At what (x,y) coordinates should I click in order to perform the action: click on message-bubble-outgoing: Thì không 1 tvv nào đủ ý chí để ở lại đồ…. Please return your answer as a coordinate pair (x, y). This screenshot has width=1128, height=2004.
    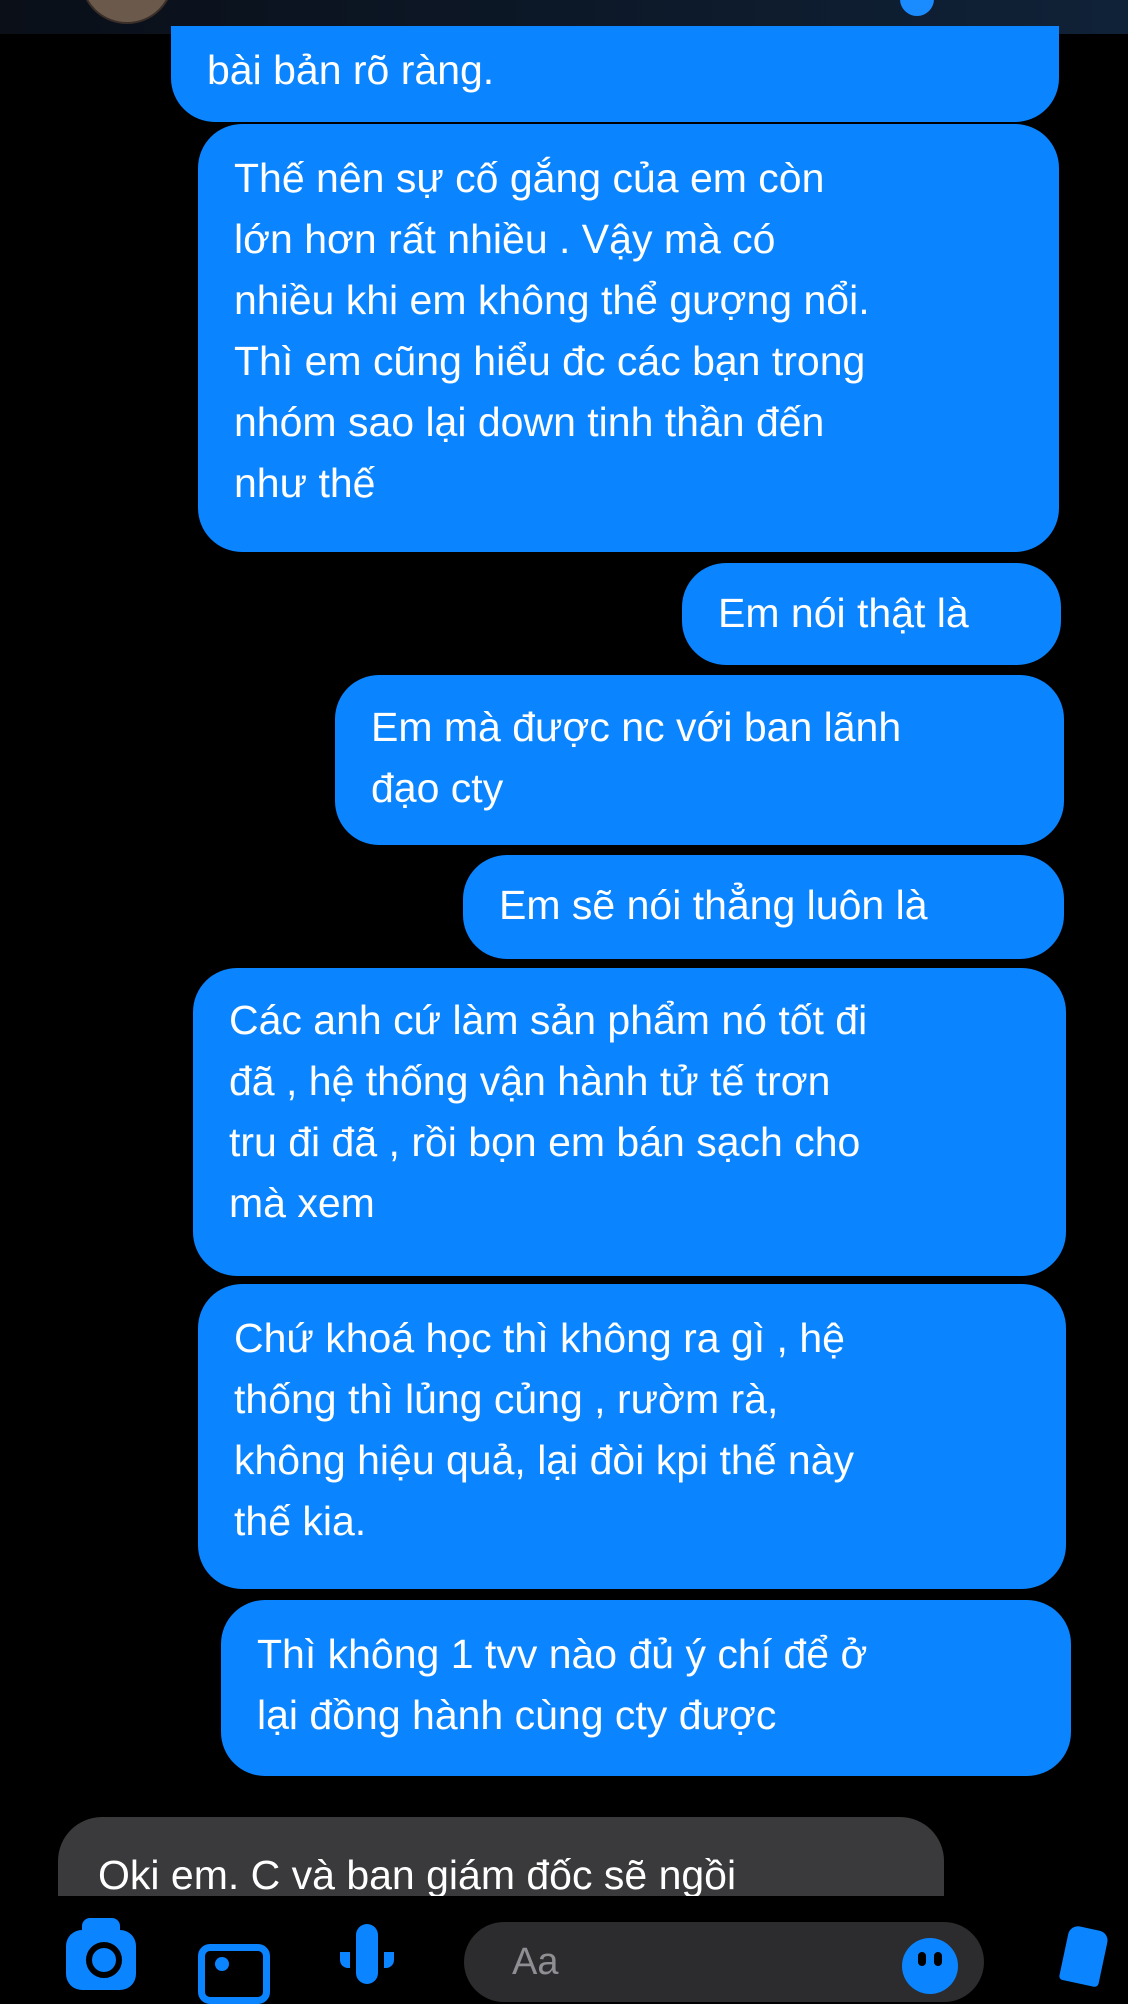
    Looking at the image, I should click on (646, 1688).